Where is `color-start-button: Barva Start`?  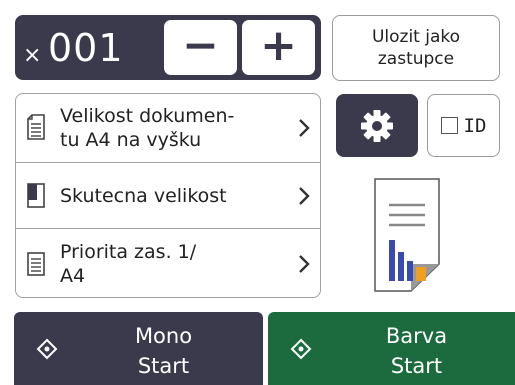 color-start-button: Barva Start is located at coordinates (391, 348).